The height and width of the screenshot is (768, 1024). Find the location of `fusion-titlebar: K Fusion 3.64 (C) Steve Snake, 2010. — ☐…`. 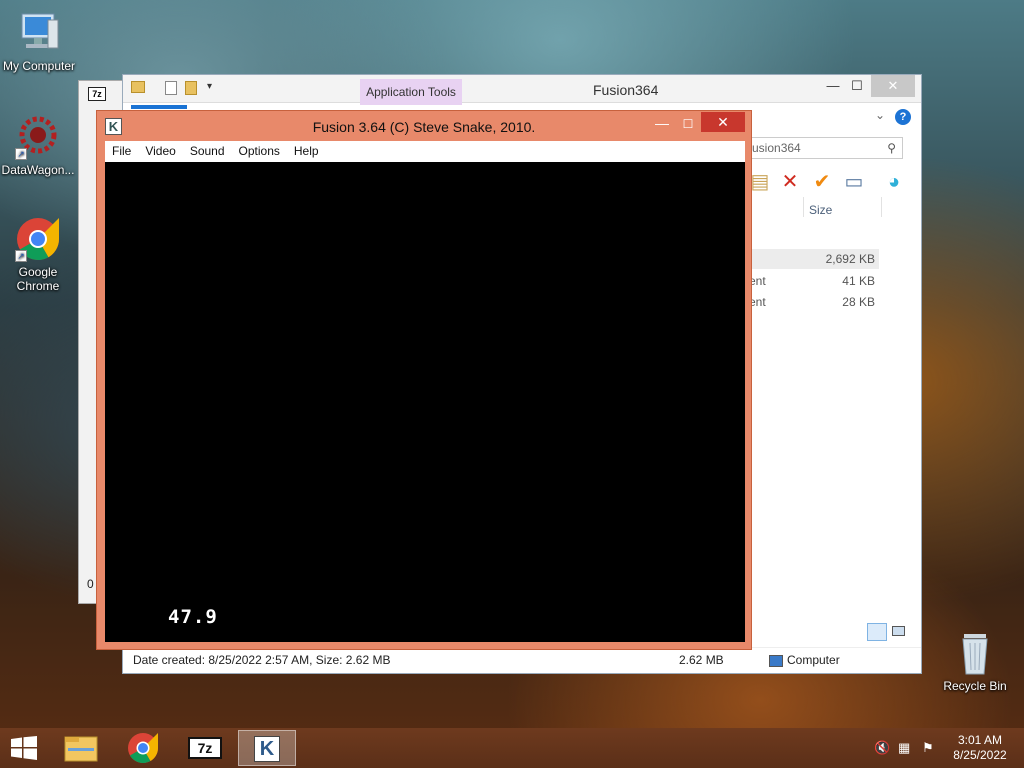

fusion-titlebar: K Fusion 3.64 (C) Steve Snake, 2010. — ☐… is located at coordinates (424, 126).